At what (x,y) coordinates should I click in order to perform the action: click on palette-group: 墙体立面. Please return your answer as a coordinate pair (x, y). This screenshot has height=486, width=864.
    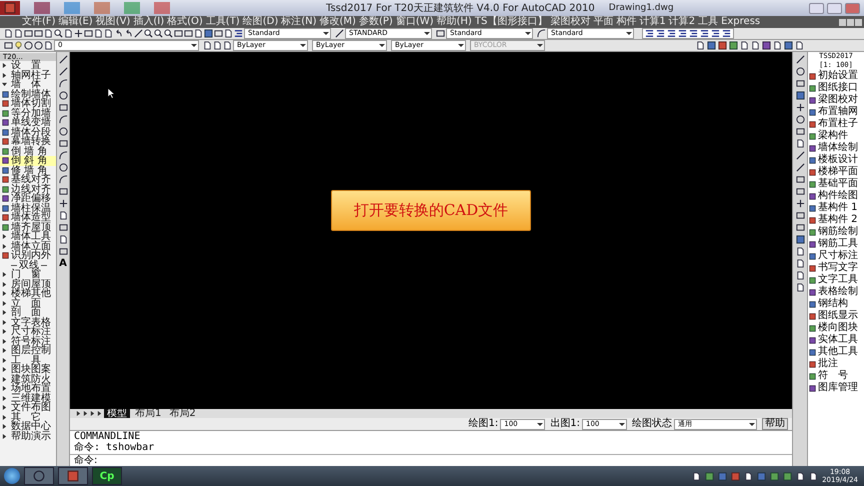
    Looking at the image, I should click on (28, 246).